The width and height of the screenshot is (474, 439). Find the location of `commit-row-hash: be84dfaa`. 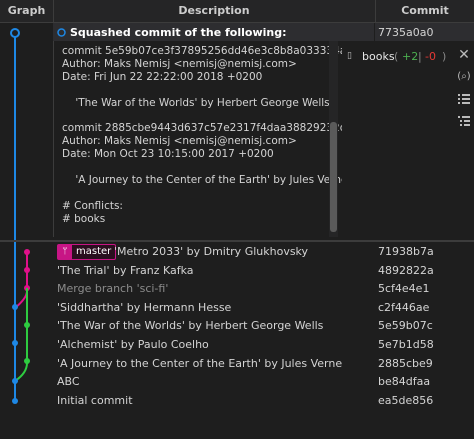

commit-row-hash: be84dfaa is located at coordinates (404, 381).